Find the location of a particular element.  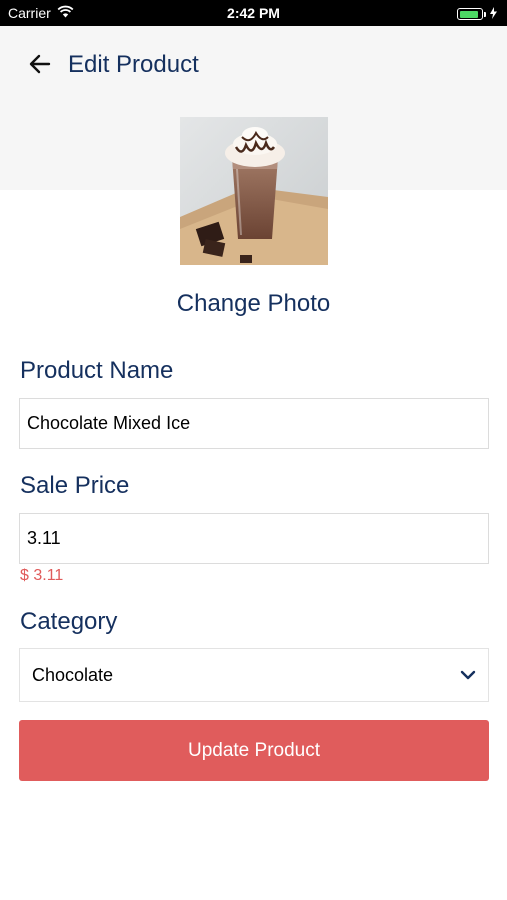

battery-icon is located at coordinates (470, 14).